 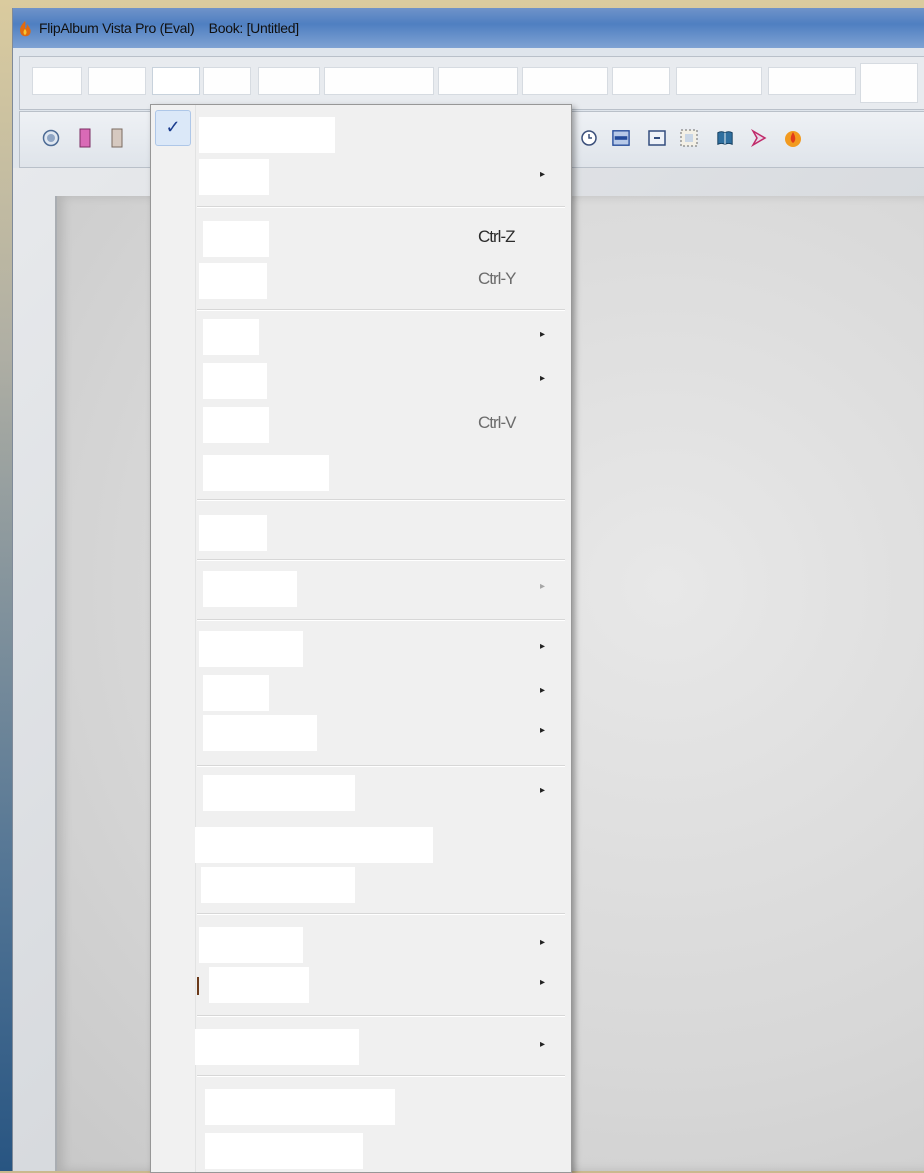 I want to click on flame-icon, so click(x=793, y=138).